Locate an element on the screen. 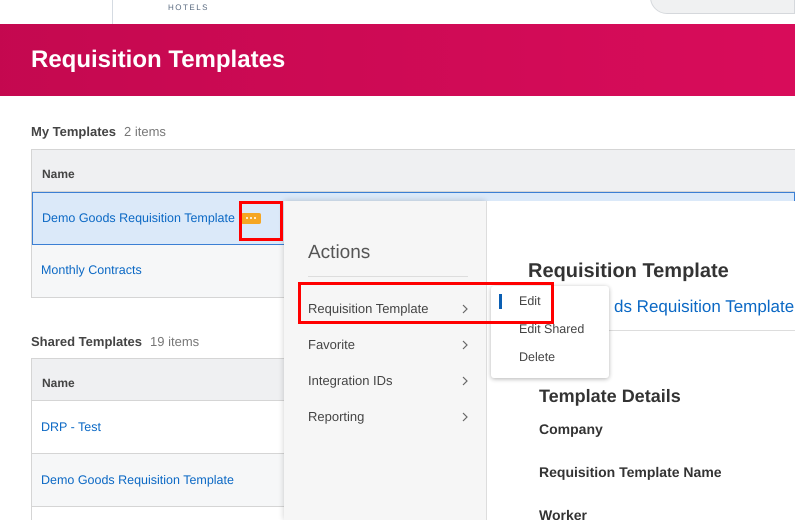  template-link: ds Requisition Template is located at coordinates (704, 306).